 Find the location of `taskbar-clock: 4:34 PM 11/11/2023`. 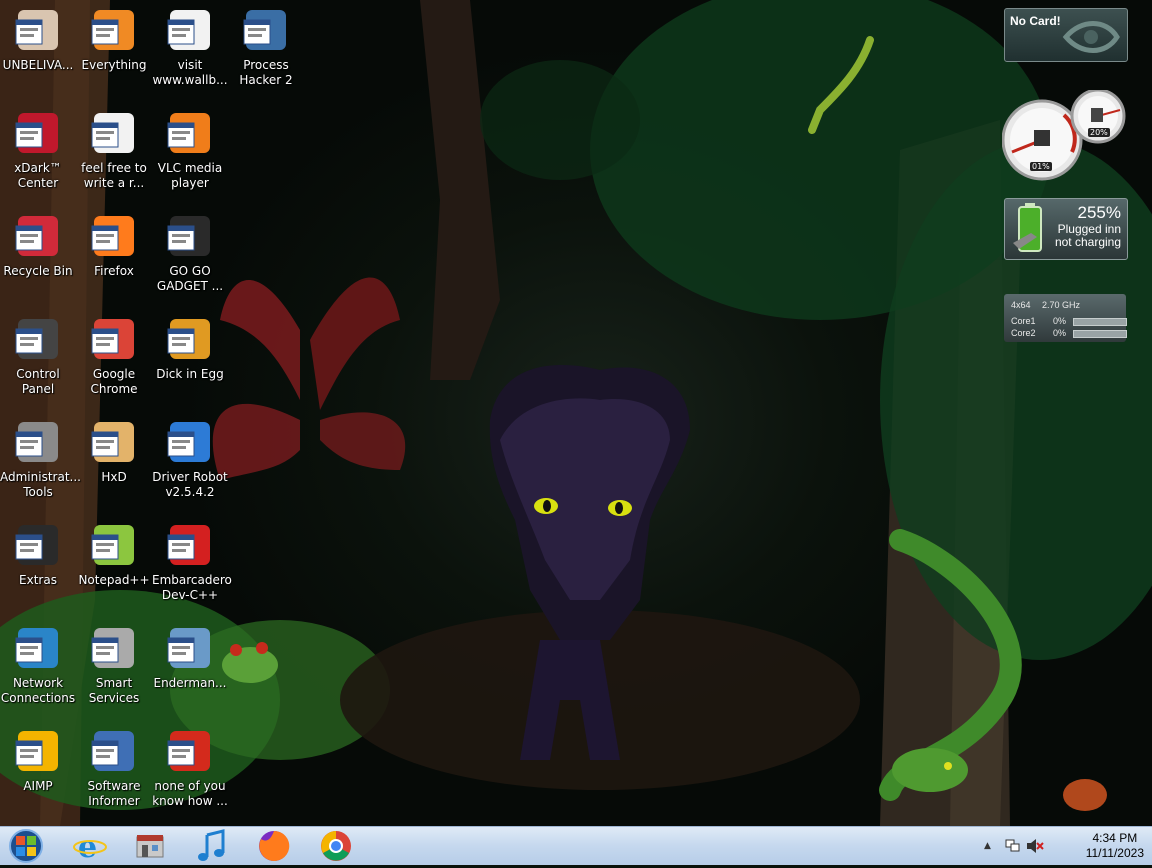

taskbar-clock: 4:34 PM 11/11/2023 is located at coordinates (1115, 846).